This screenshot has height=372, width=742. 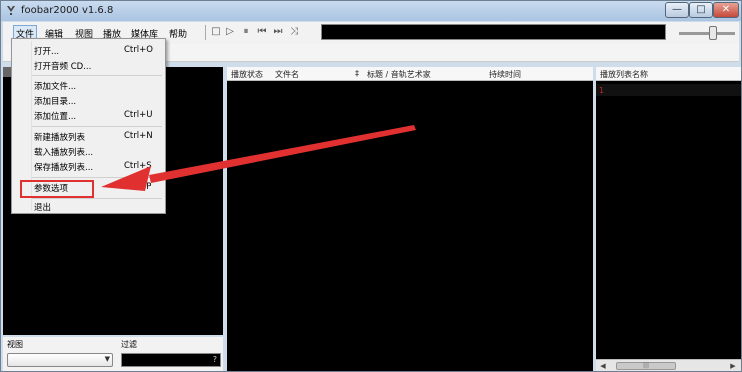 I want to click on menu-item-shortcut: Ctrl+N, so click(x=138, y=136).